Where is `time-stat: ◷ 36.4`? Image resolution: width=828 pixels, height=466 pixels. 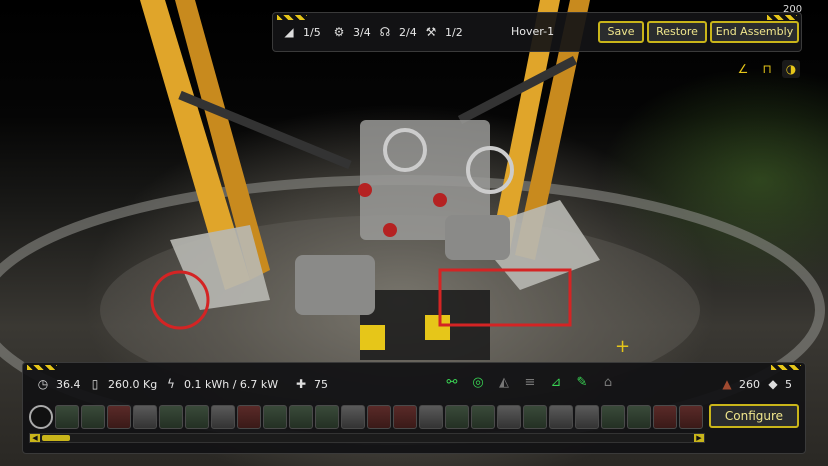 time-stat: ◷ 36.4 is located at coordinates (58, 384).